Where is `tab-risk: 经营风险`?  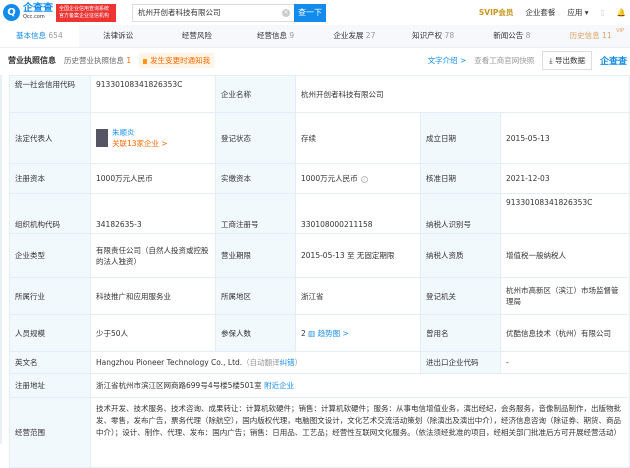
tab-risk: 经营风险 is located at coordinates (197, 36).